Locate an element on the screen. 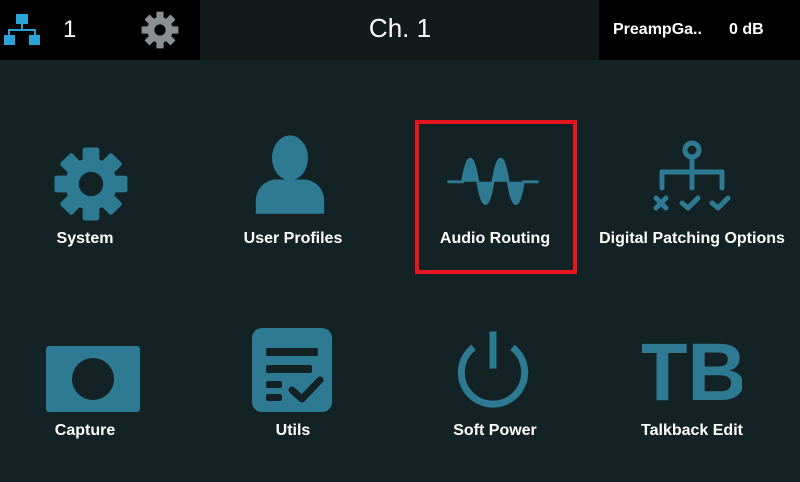 Image resolution: width=800 pixels, height=482 pixels. menu-item-utils: Utils is located at coordinates (293, 392).